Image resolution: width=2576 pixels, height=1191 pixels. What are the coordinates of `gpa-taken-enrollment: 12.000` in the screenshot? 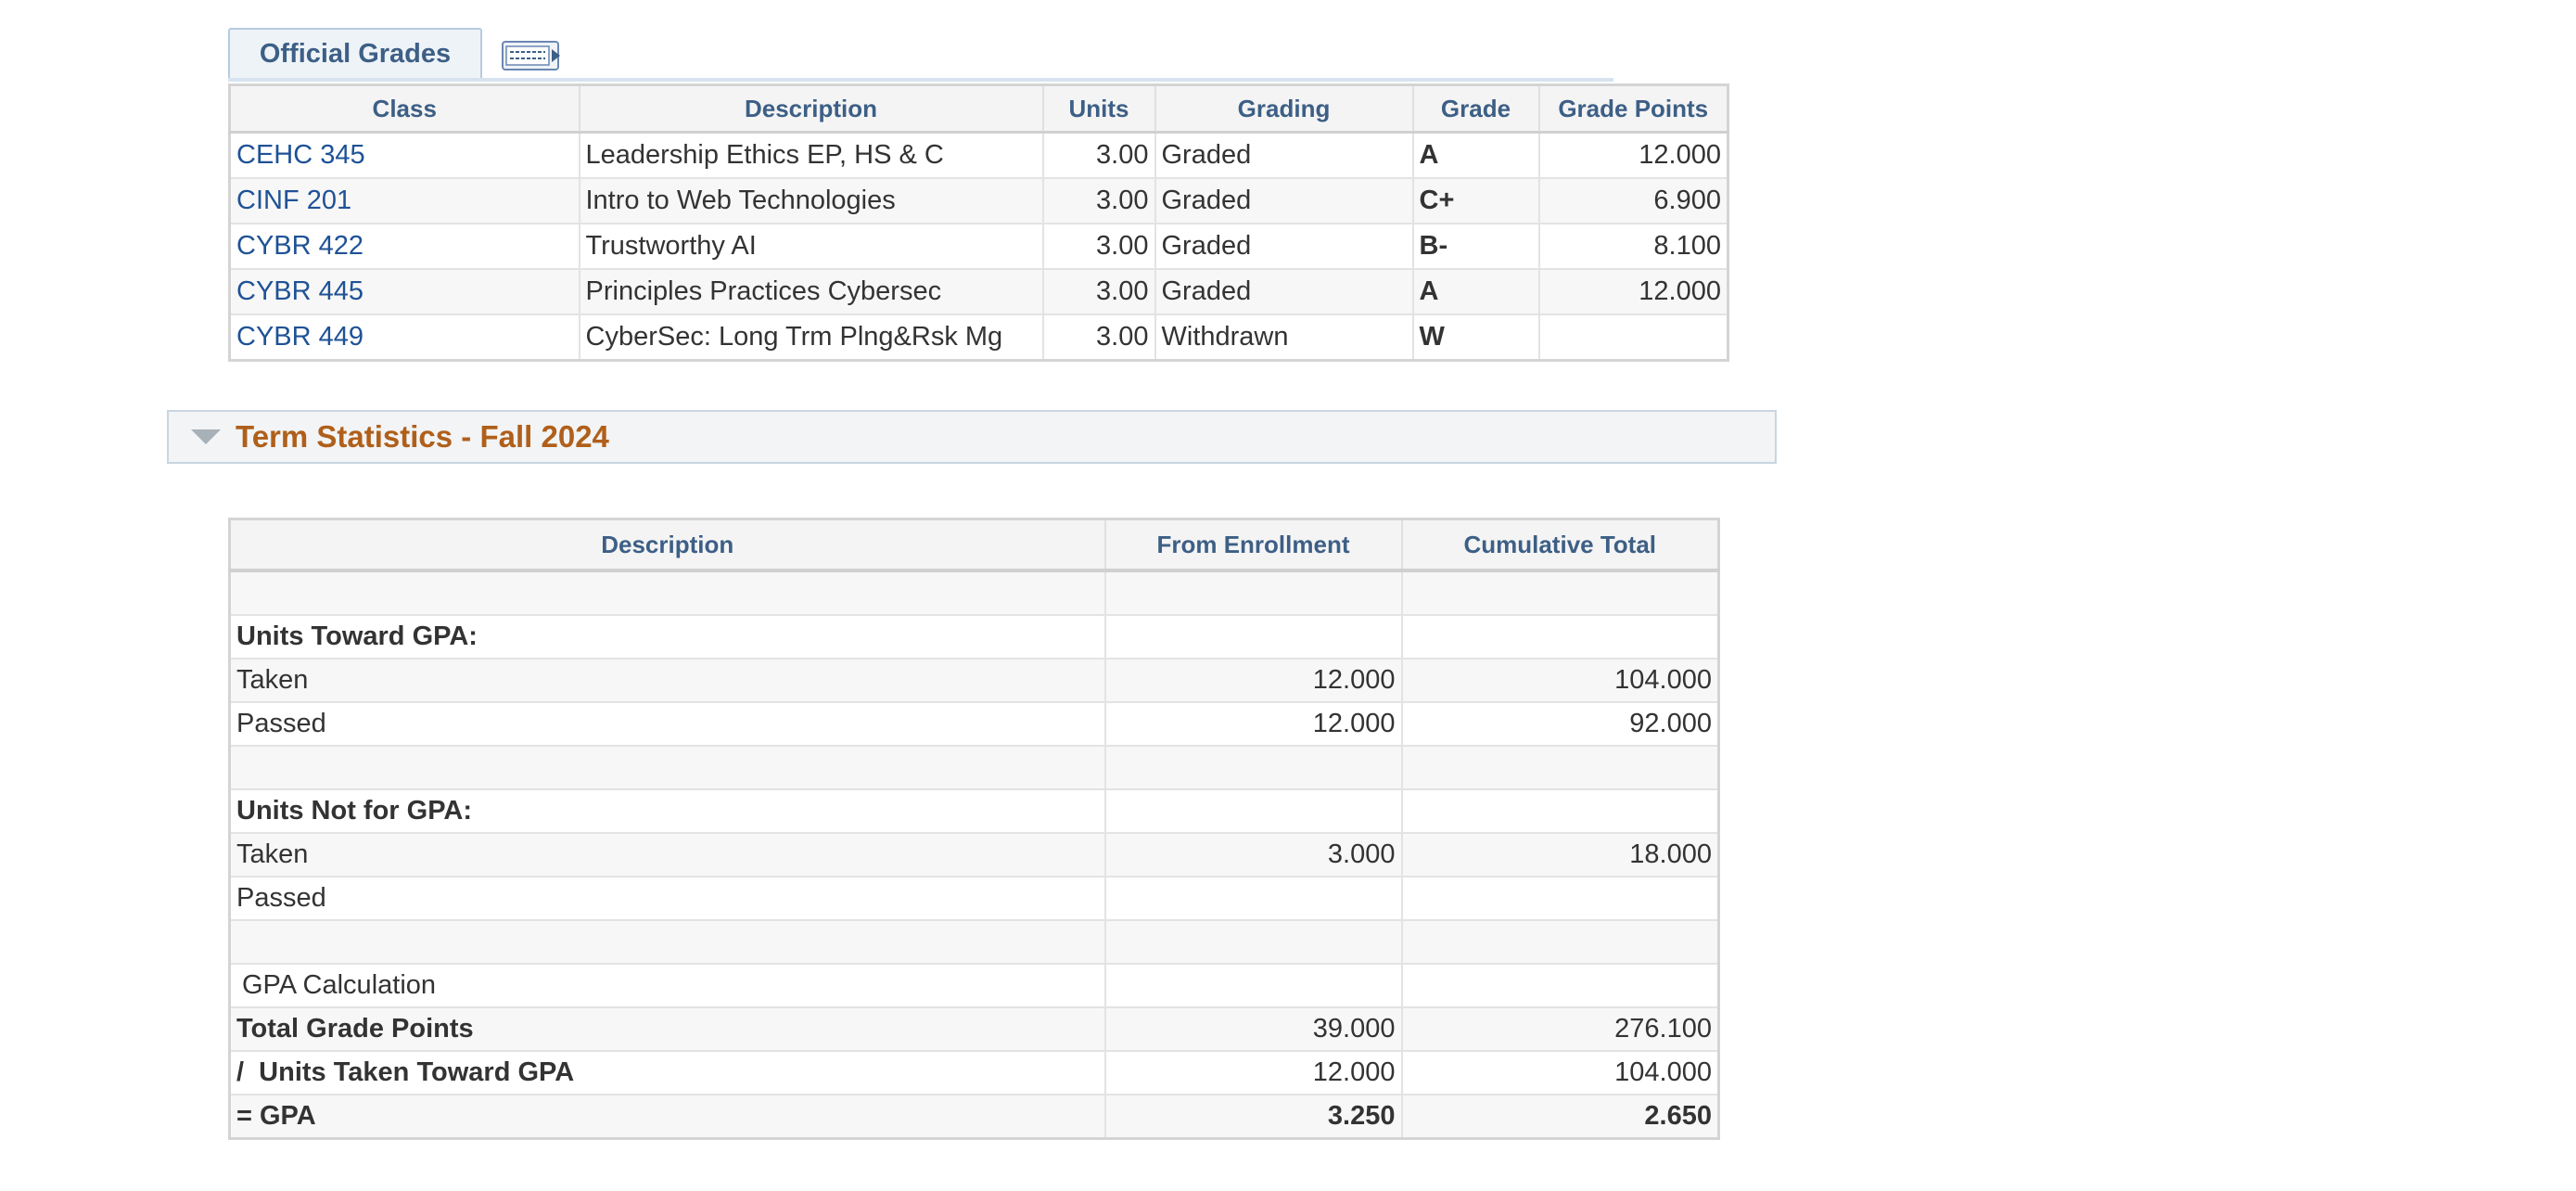 It's located at (1253, 680).